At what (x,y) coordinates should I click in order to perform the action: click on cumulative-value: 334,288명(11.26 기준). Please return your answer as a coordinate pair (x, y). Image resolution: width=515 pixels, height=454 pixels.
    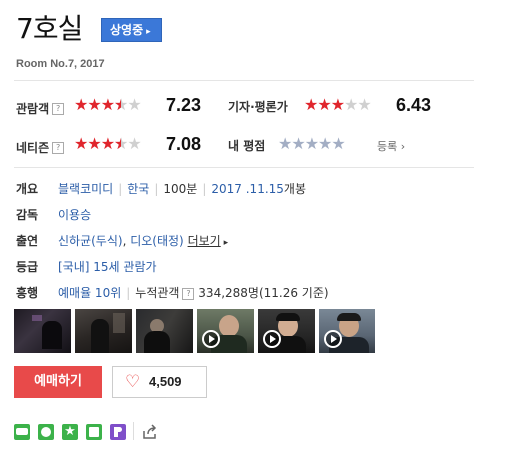
    Looking at the image, I should click on (263, 293).